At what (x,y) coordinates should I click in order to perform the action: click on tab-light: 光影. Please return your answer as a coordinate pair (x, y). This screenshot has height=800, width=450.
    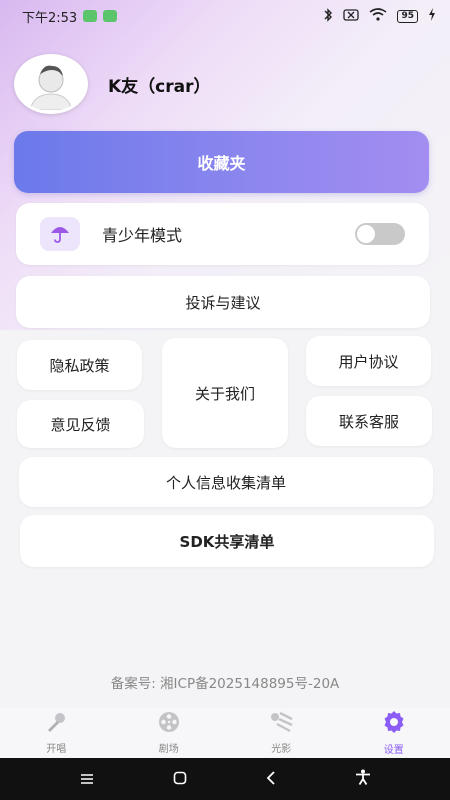
    Looking at the image, I should click on (281, 733).